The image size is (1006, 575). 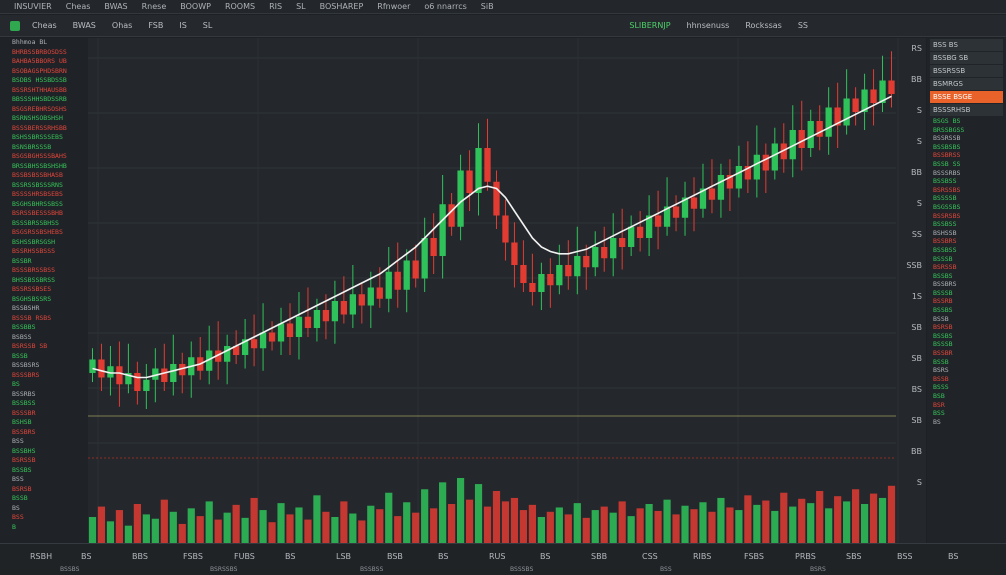 What do you see at coordinates (966, 405) in the screenshot?
I see `order-row: BSR` at bounding box center [966, 405].